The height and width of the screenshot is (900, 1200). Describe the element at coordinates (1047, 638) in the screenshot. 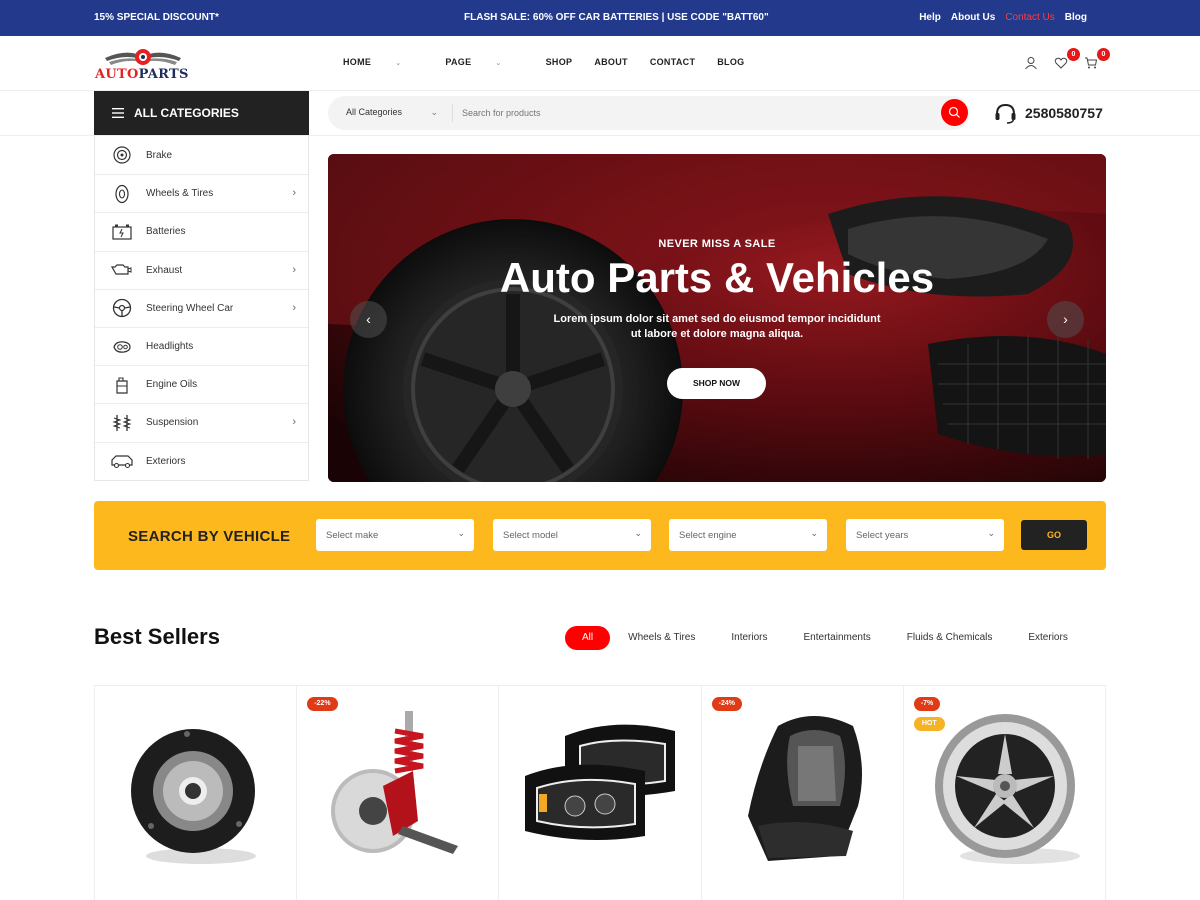

I see `tab-exteriors: Exteriors` at that location.